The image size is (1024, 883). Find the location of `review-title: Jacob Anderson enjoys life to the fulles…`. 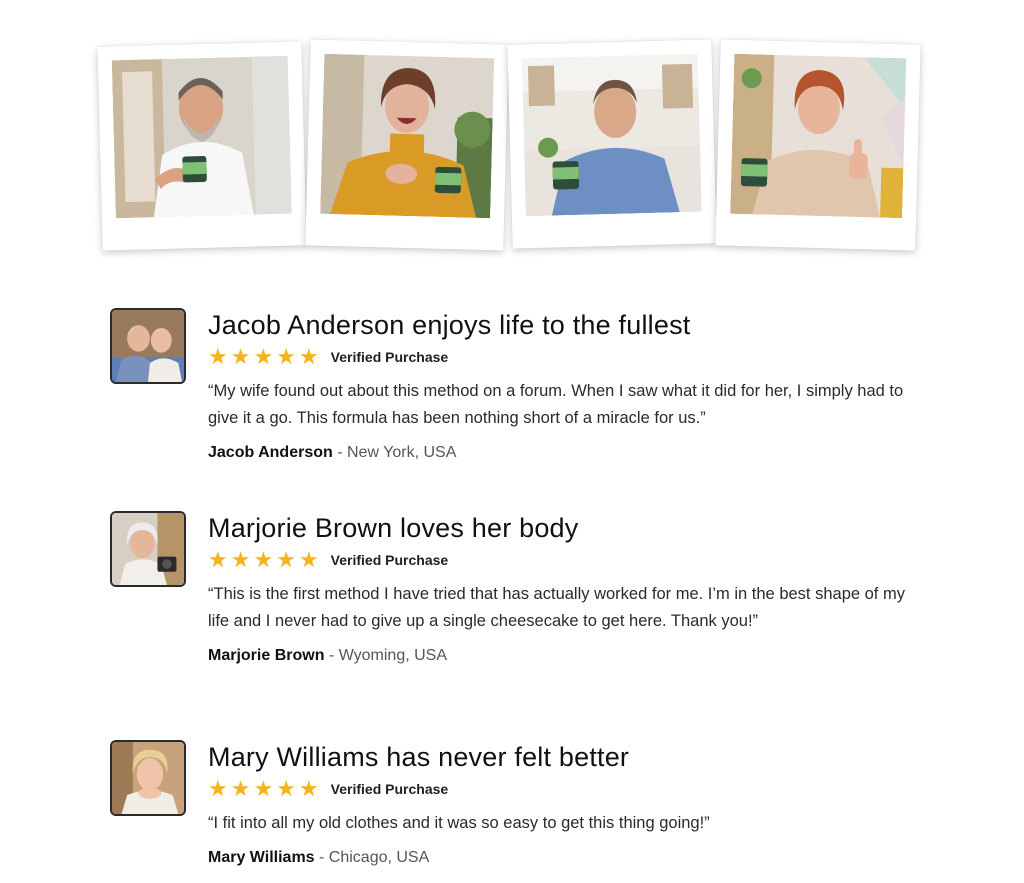

review-title: Jacob Anderson enjoys life to the fulles… is located at coordinates (449, 325).